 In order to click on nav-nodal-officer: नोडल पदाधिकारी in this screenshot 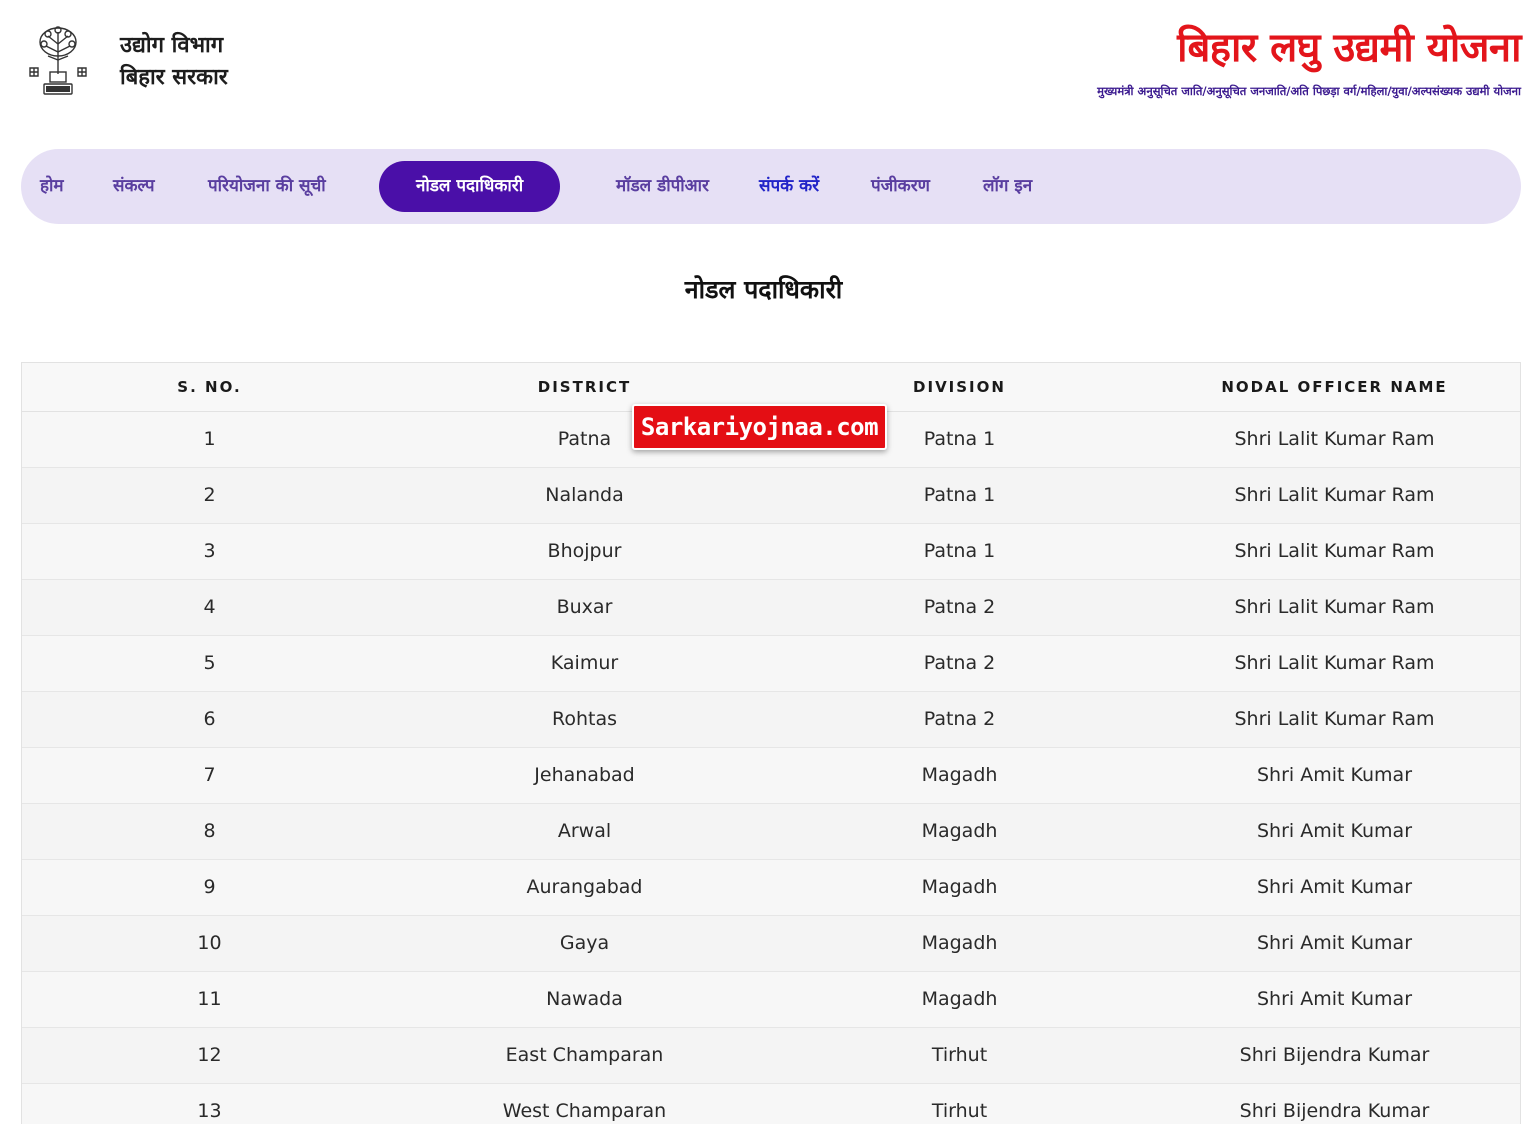, I will do `click(470, 186)`.